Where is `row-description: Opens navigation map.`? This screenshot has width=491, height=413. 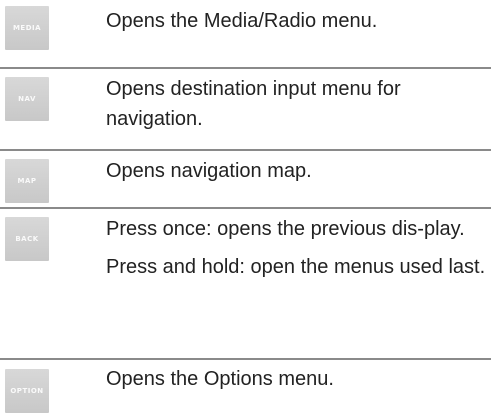 row-description: Opens navigation map. is located at coordinates (296, 171).